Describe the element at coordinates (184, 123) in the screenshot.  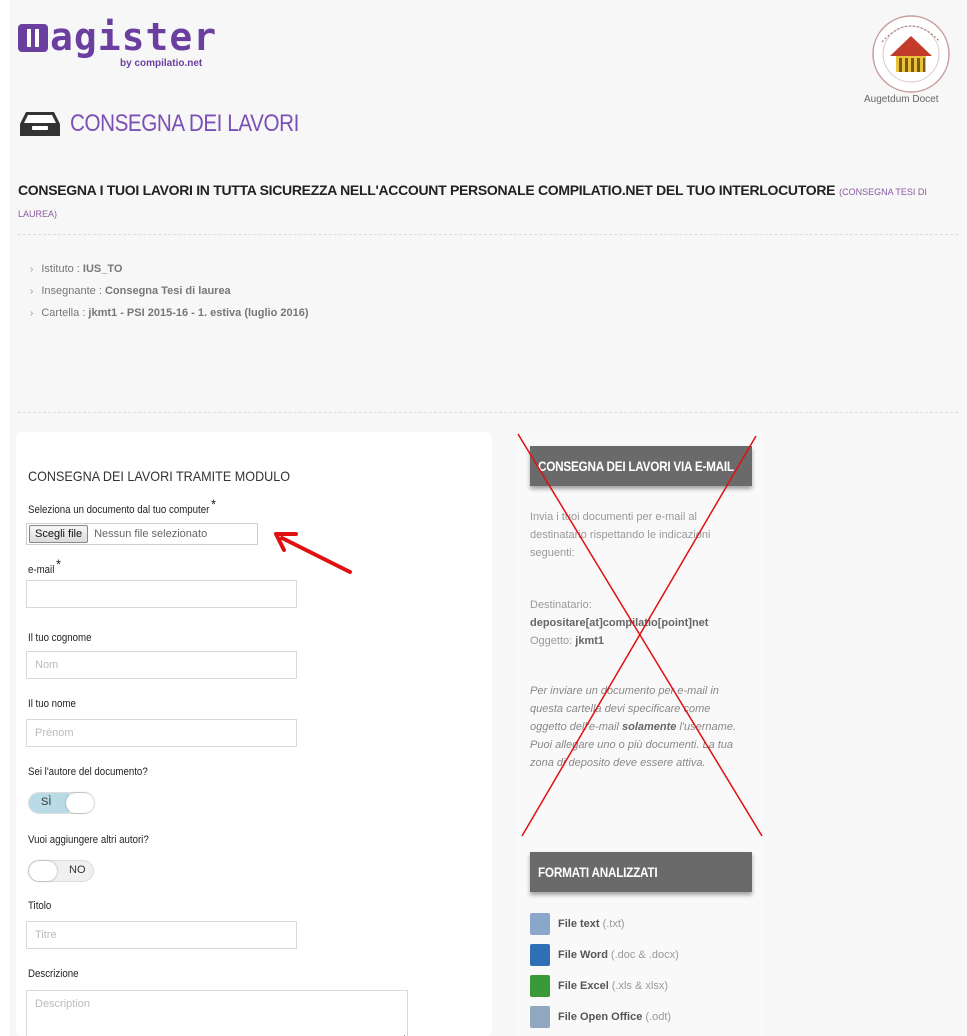
I see `page-title-text: CONSEGNA DEI LAVORI` at that location.